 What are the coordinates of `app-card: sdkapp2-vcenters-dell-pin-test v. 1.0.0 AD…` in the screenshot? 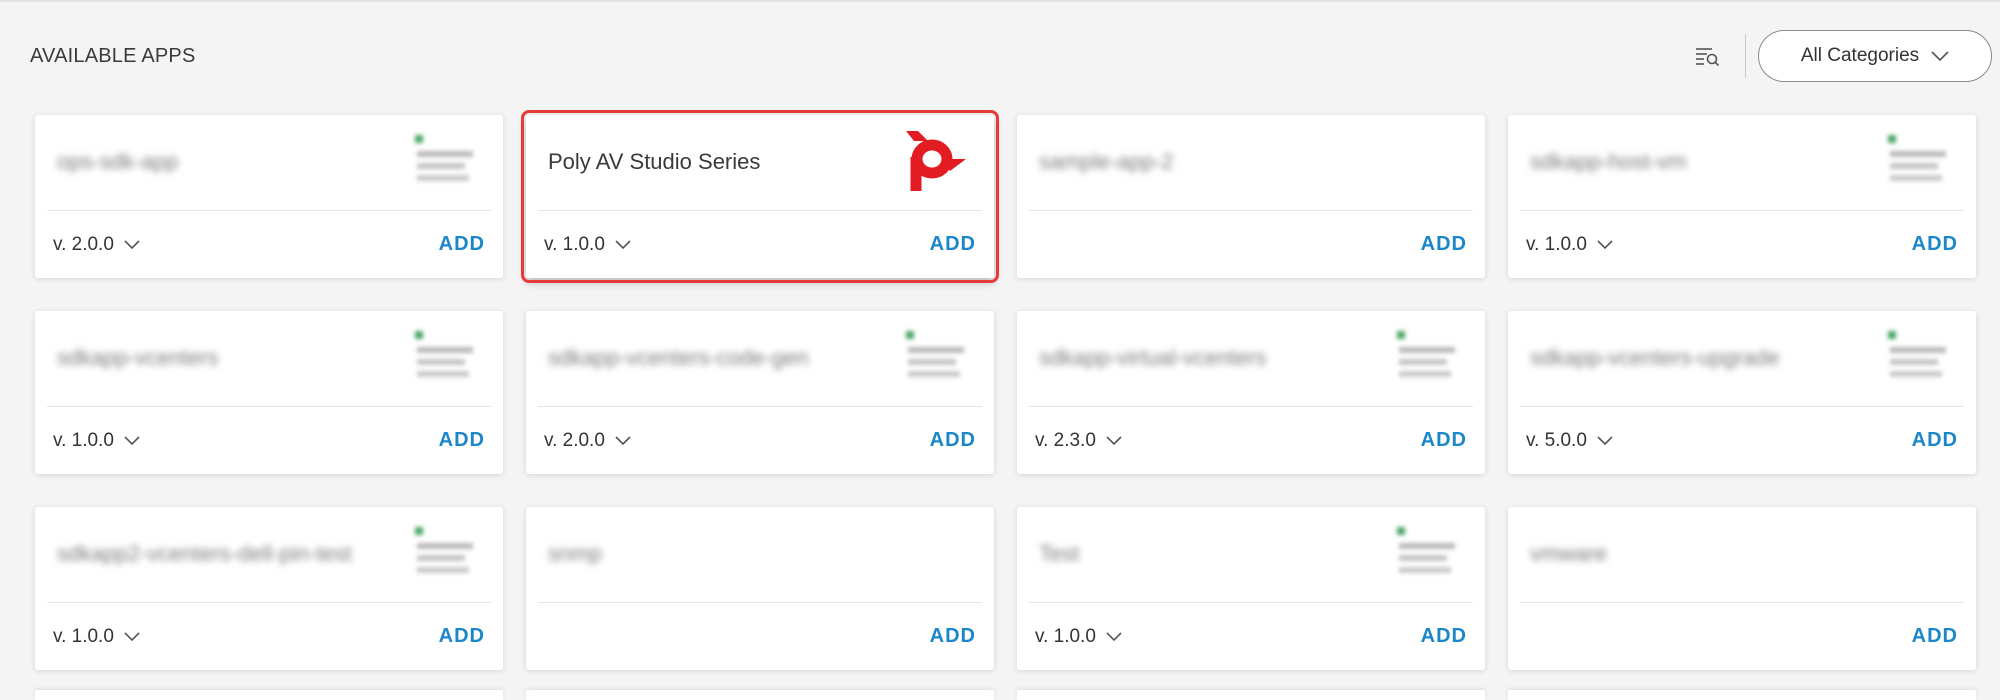 It's located at (269, 588).